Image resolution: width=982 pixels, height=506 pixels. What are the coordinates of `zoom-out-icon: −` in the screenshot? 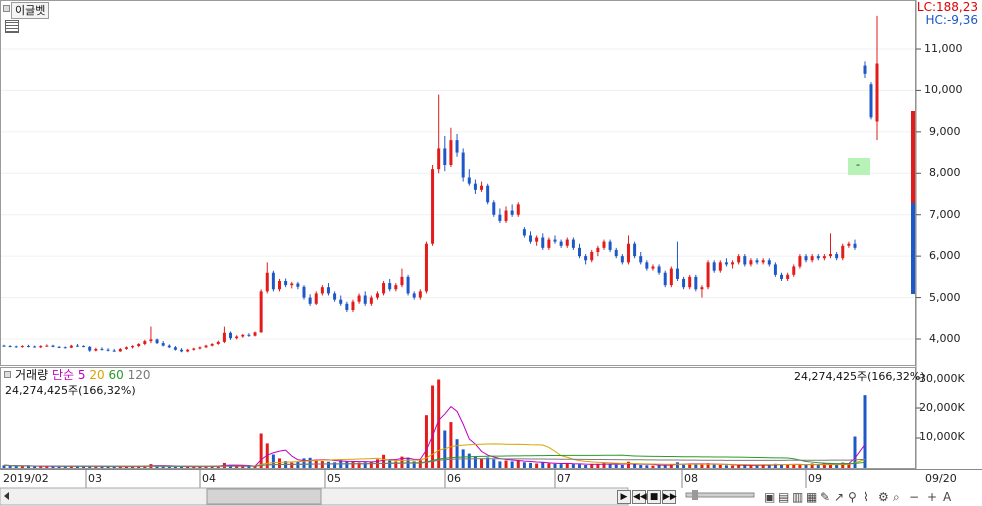 It's located at (914, 497).